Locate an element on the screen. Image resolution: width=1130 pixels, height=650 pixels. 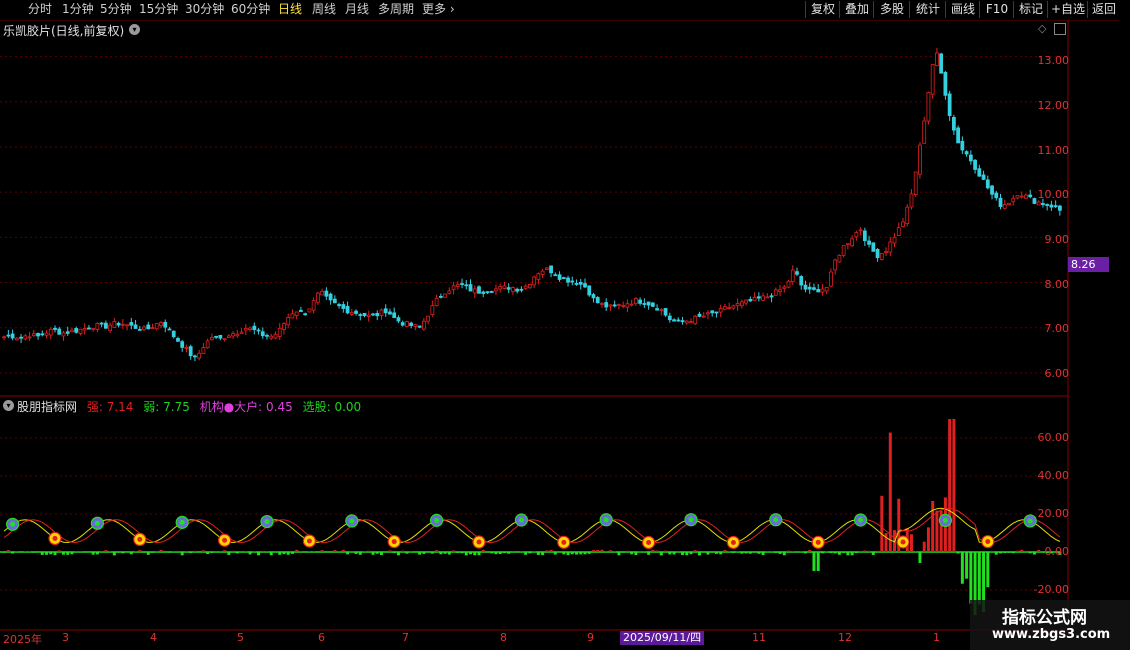
tab-15min: 15分钟 is located at coordinates (158, 9).